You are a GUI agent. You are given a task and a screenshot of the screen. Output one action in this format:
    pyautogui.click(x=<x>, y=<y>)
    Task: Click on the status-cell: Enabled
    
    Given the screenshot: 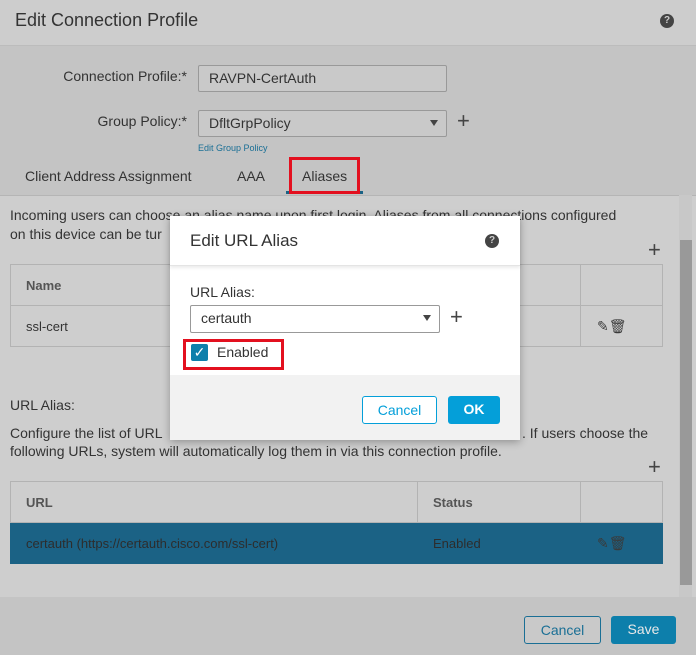 What is the action you would take?
    pyautogui.click(x=499, y=543)
    